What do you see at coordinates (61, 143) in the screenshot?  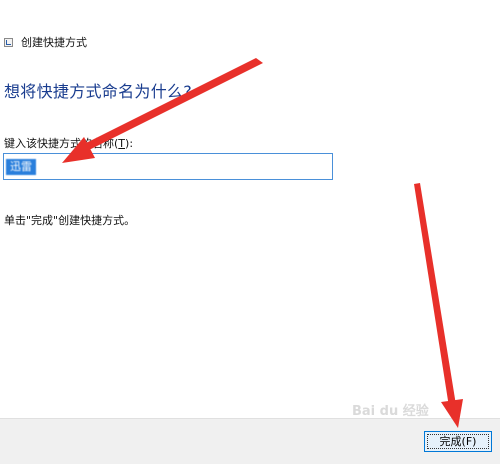 I see `name-field-label-prefix: 键入该快捷方式的名称(` at bounding box center [61, 143].